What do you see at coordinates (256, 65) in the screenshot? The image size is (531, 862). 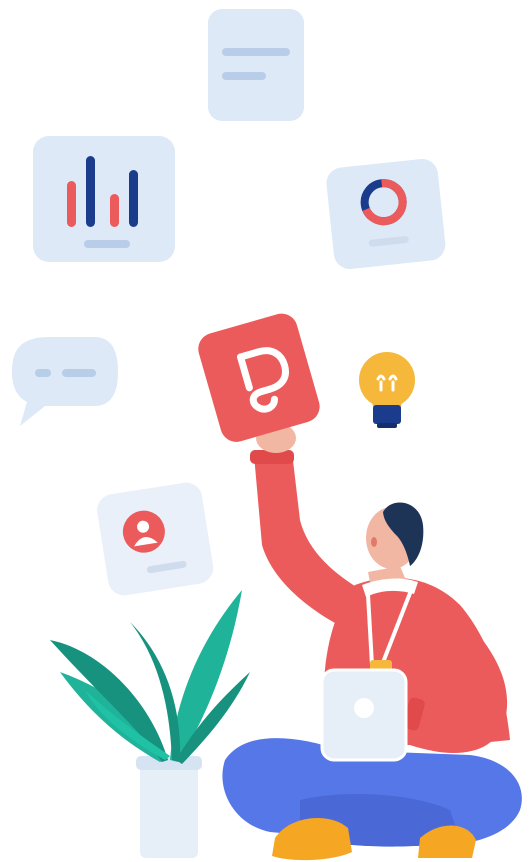 I see `document-card-icon` at bounding box center [256, 65].